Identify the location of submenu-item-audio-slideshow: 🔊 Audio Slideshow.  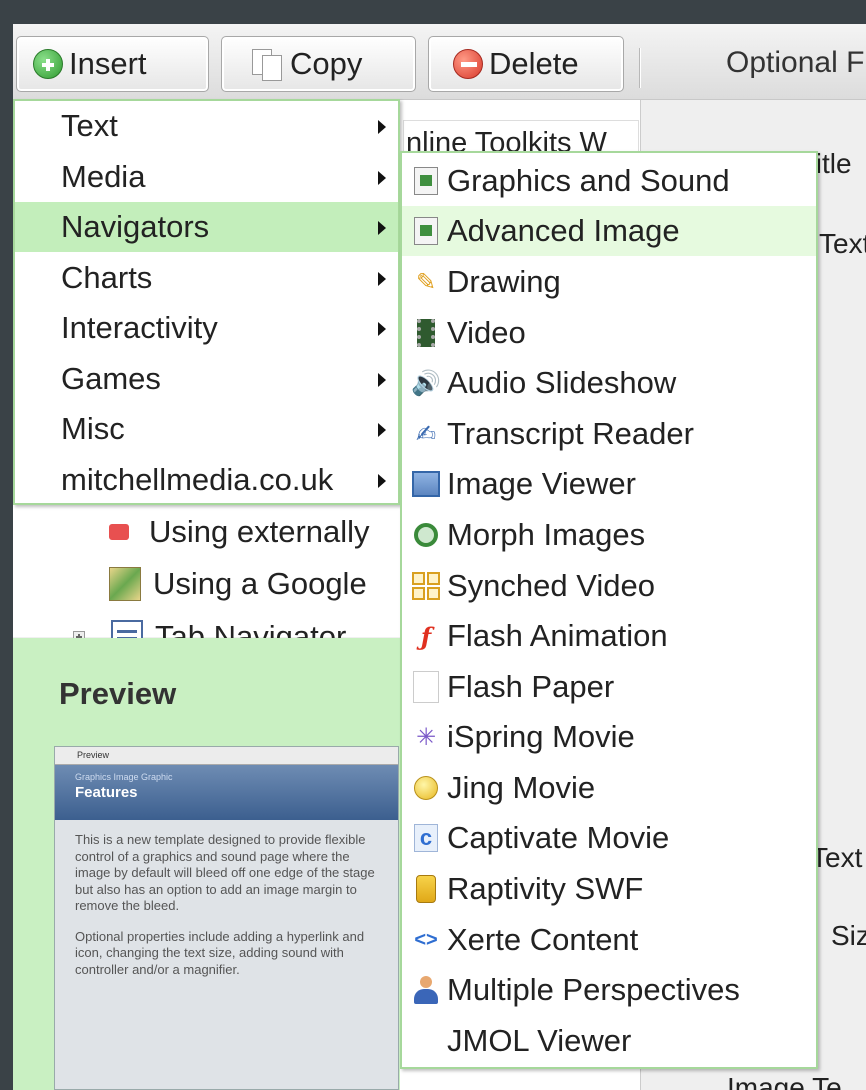
(609, 383).